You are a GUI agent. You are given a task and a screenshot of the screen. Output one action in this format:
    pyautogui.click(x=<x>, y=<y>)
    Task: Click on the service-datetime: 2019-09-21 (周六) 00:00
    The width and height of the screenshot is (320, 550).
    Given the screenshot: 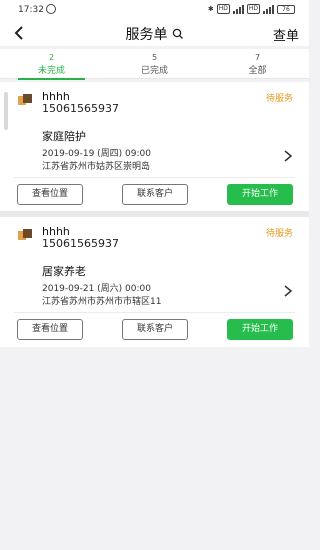 What is the action you would take?
    pyautogui.click(x=96, y=289)
    